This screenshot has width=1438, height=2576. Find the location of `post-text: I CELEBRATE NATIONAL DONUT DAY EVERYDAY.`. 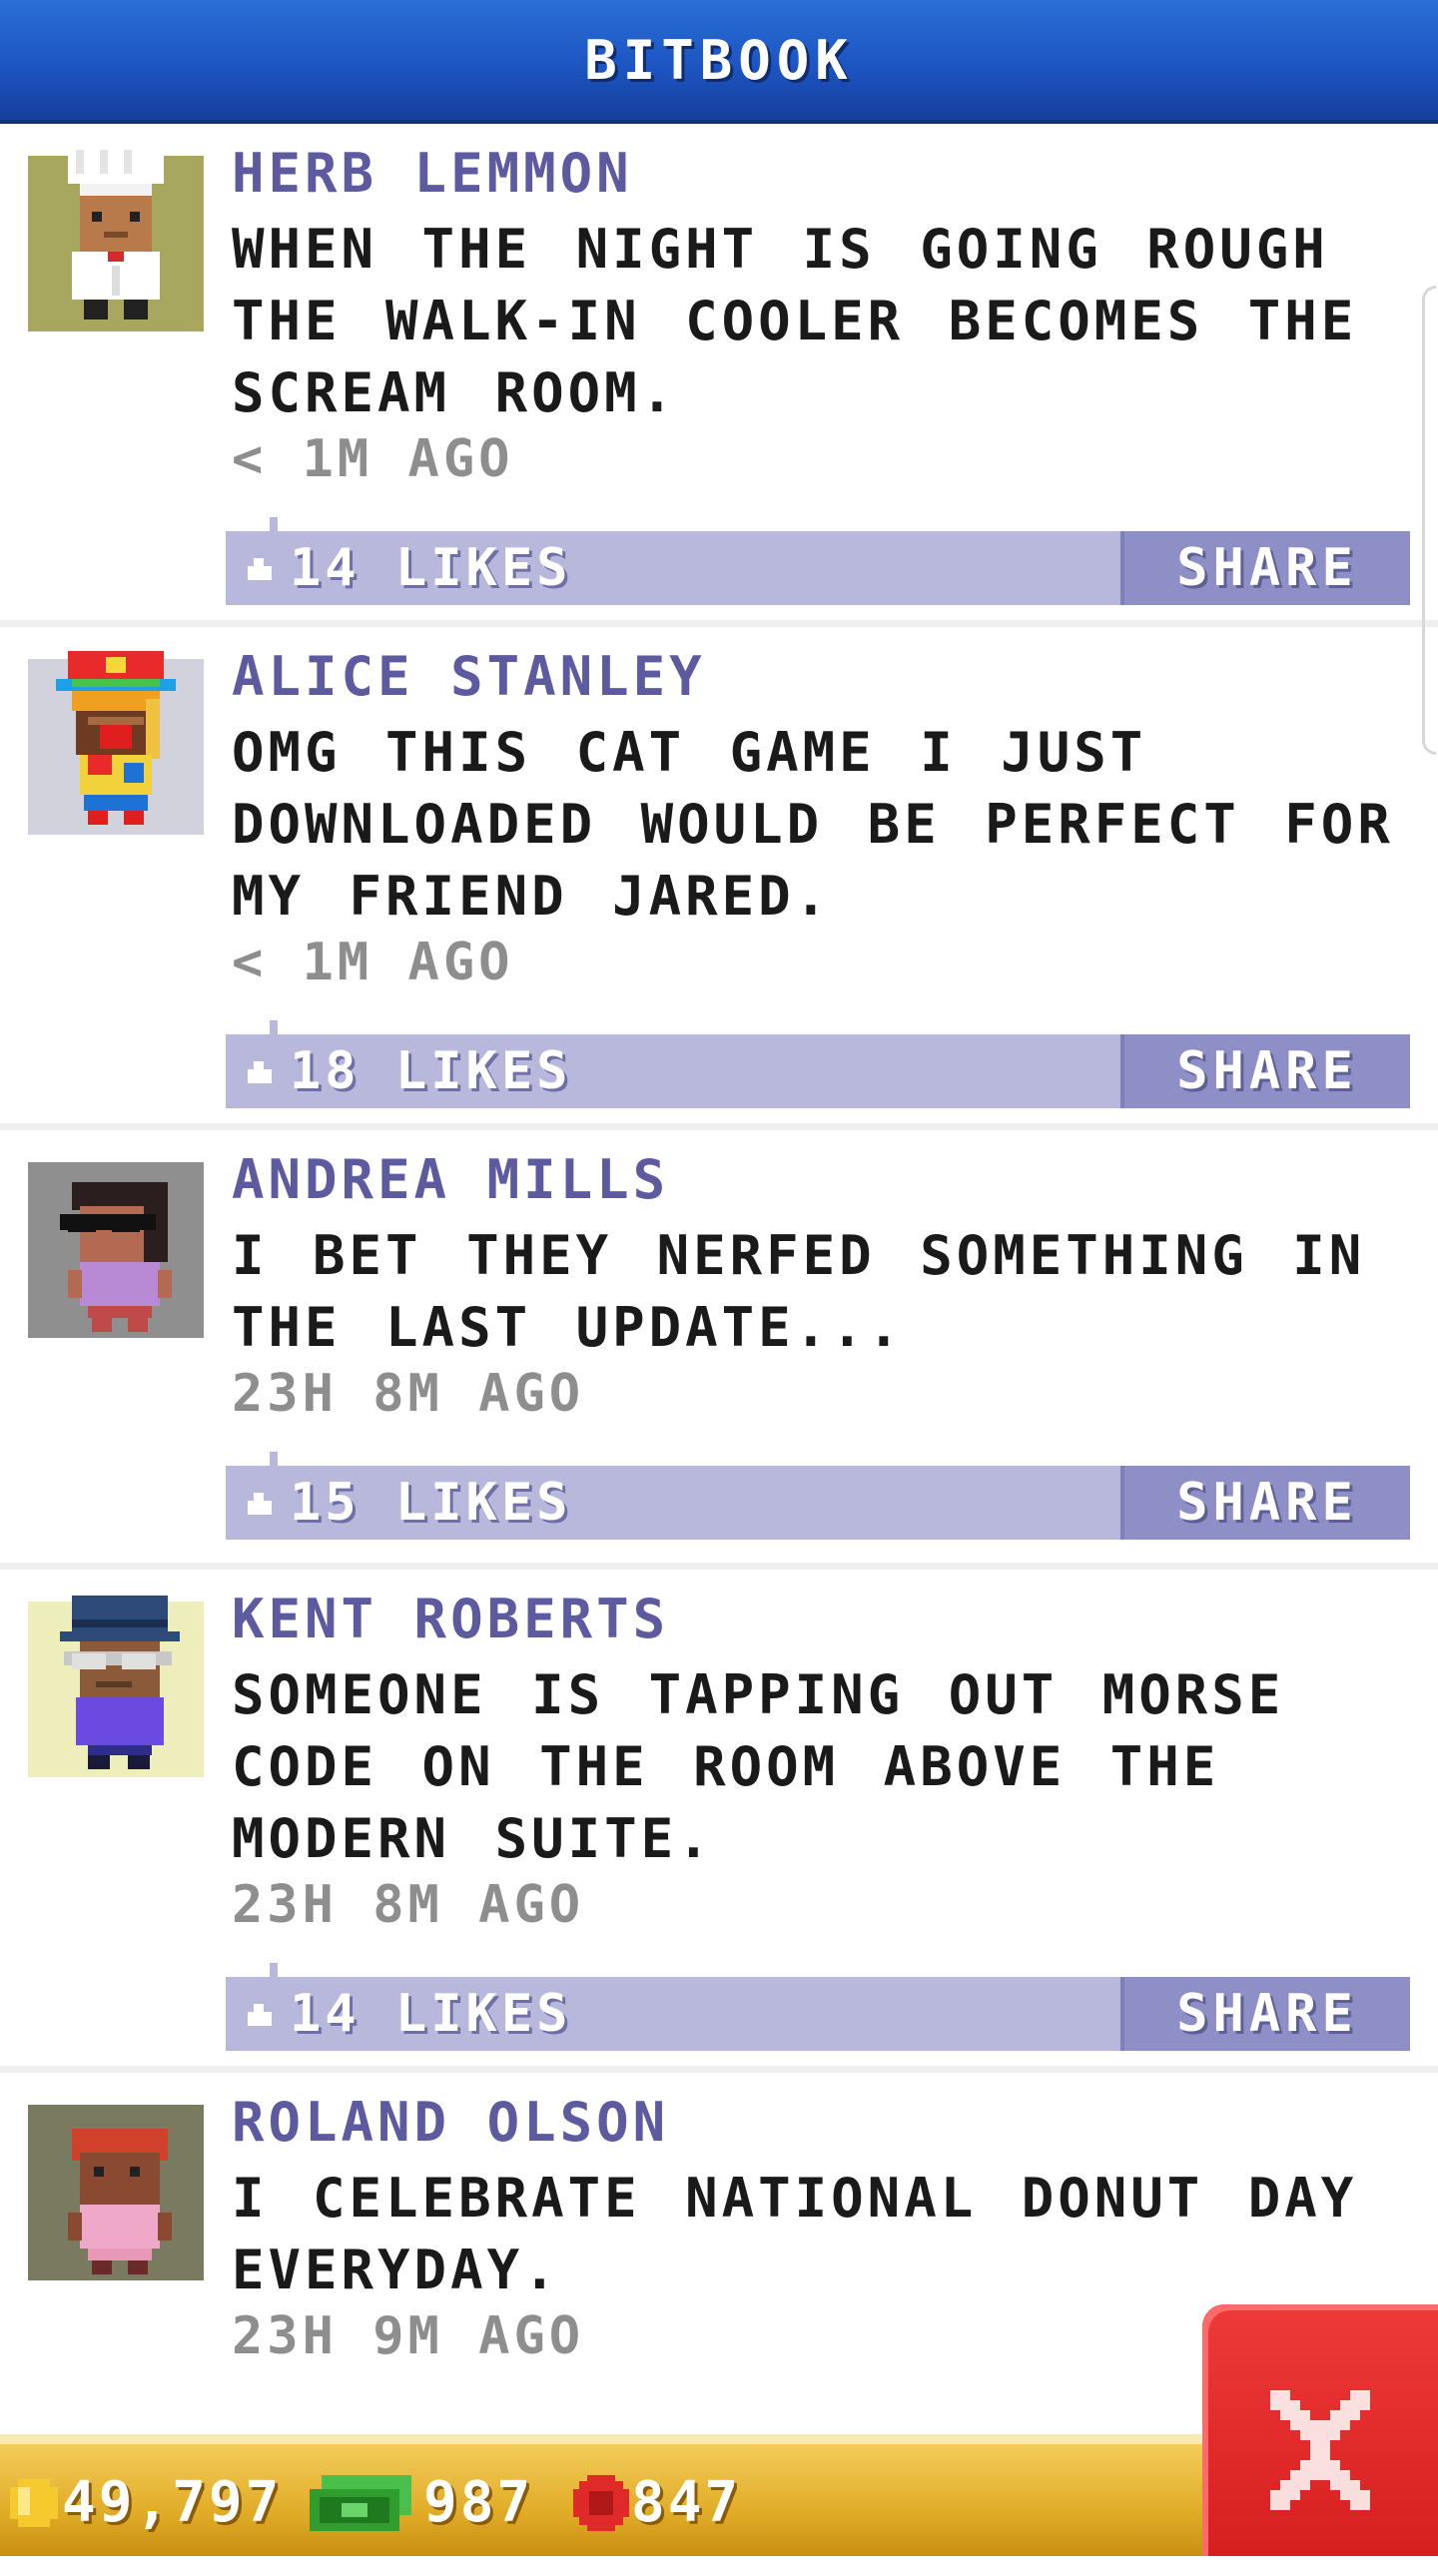

post-text: I CELEBRATE NATIONAL DONUT DAY EVERYDAY. is located at coordinates (795, 2234).